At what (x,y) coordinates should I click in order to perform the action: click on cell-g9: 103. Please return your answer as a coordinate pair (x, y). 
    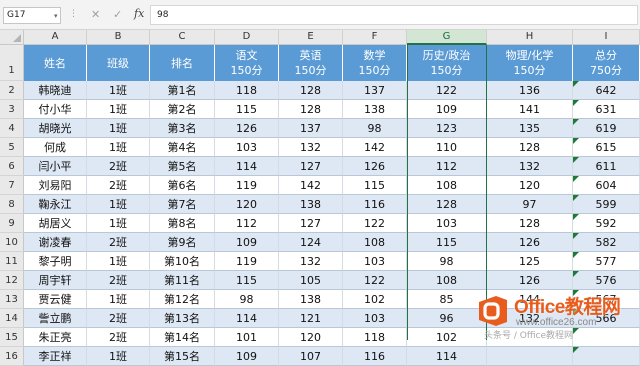
    Looking at the image, I should click on (447, 223).